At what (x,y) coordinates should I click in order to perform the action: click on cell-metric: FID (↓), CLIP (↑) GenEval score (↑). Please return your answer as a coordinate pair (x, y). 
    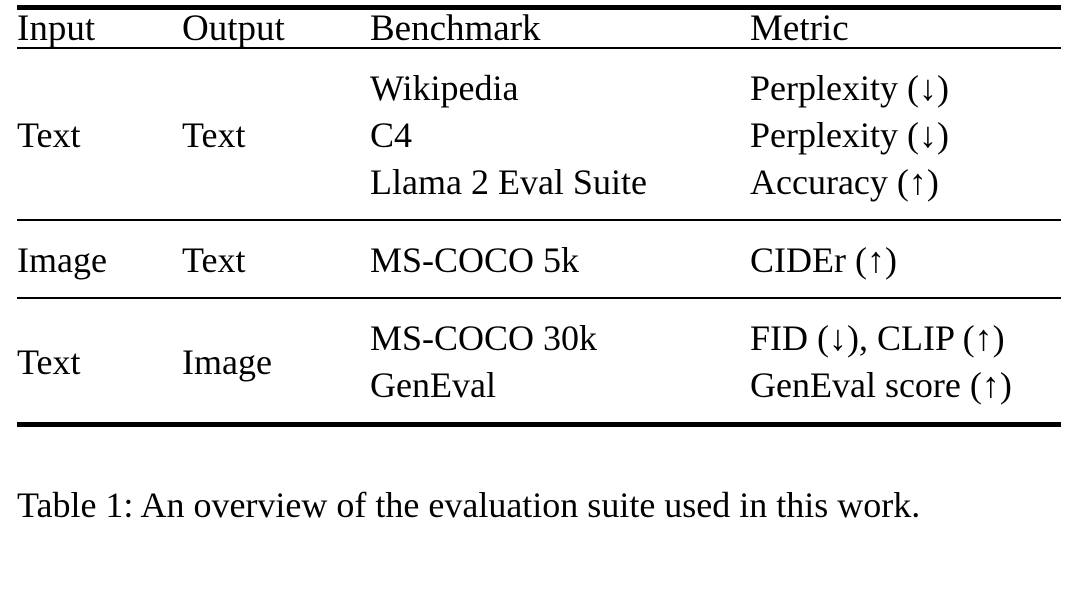
    Looking at the image, I should click on (905, 361).